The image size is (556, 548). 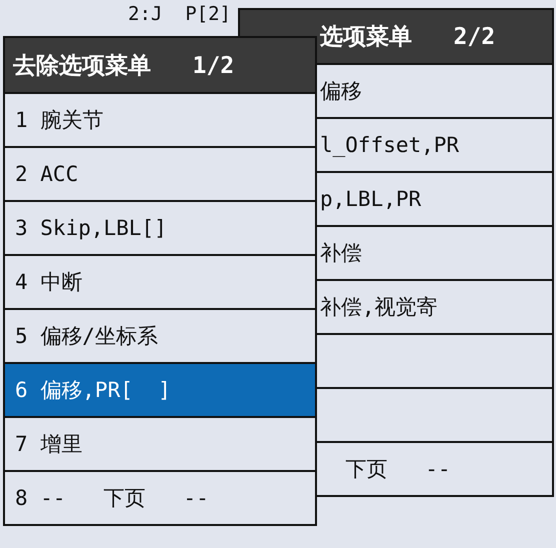 What do you see at coordinates (160, 445) in the screenshot?
I see `menu-item: 7 增里` at bounding box center [160, 445].